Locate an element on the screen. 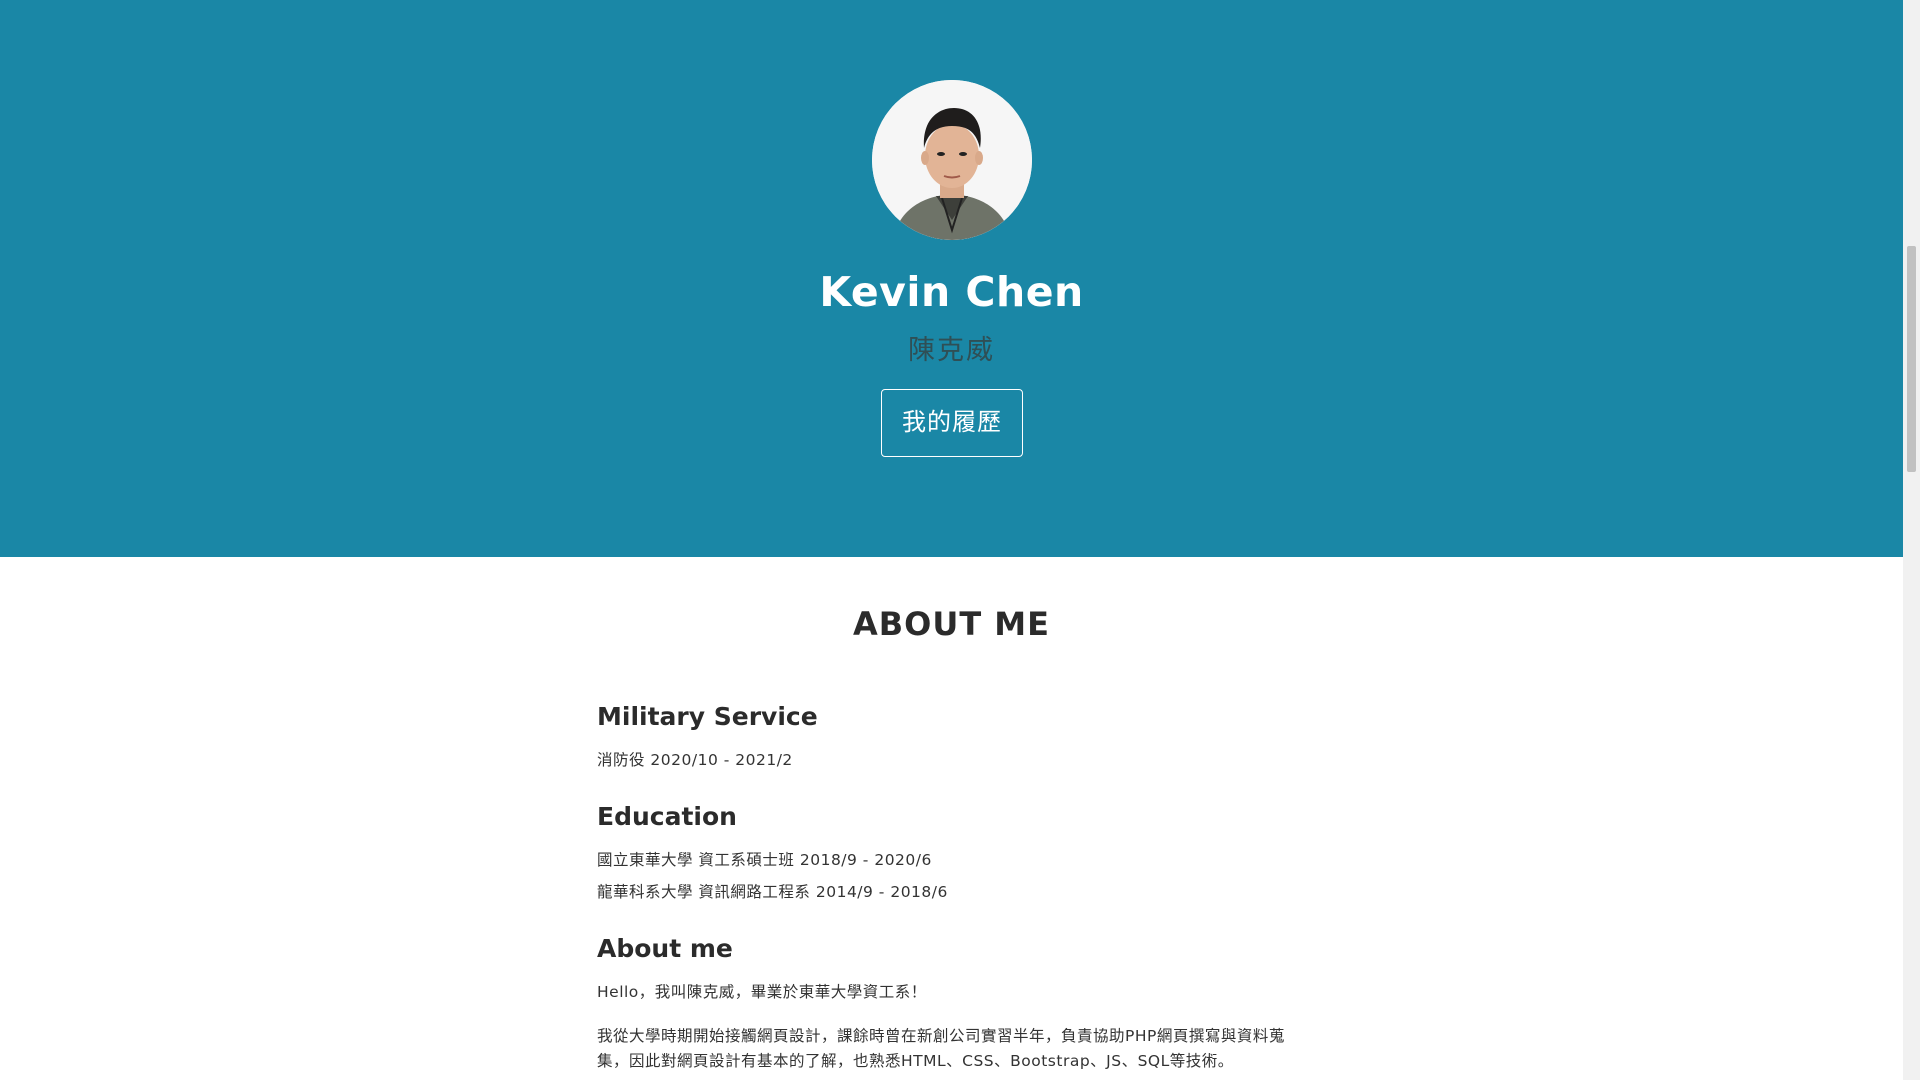 This screenshot has height=1080, width=1920. about-me-greeting: Hello，我叫陳克威，畢業於東華大學資工系！ is located at coordinates (762, 992).